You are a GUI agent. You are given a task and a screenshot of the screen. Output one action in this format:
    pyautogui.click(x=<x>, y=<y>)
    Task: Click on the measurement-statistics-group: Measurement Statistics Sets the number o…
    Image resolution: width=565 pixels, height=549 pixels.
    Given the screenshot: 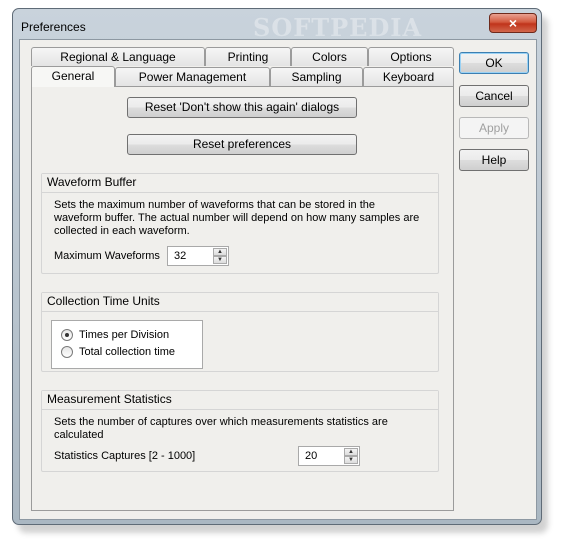 What is the action you would take?
    pyautogui.click(x=240, y=431)
    